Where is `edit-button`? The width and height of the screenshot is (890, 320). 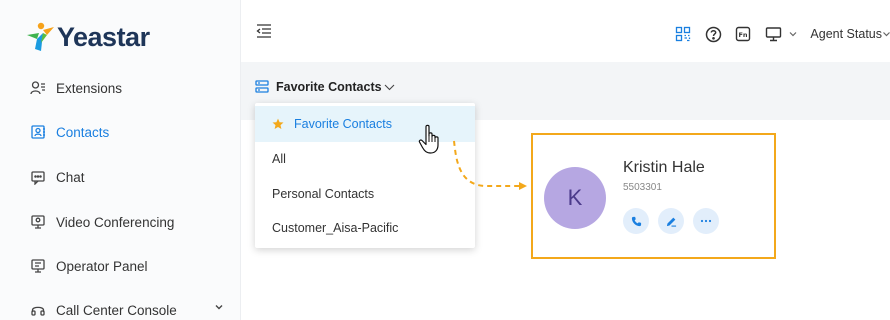 edit-button is located at coordinates (671, 221).